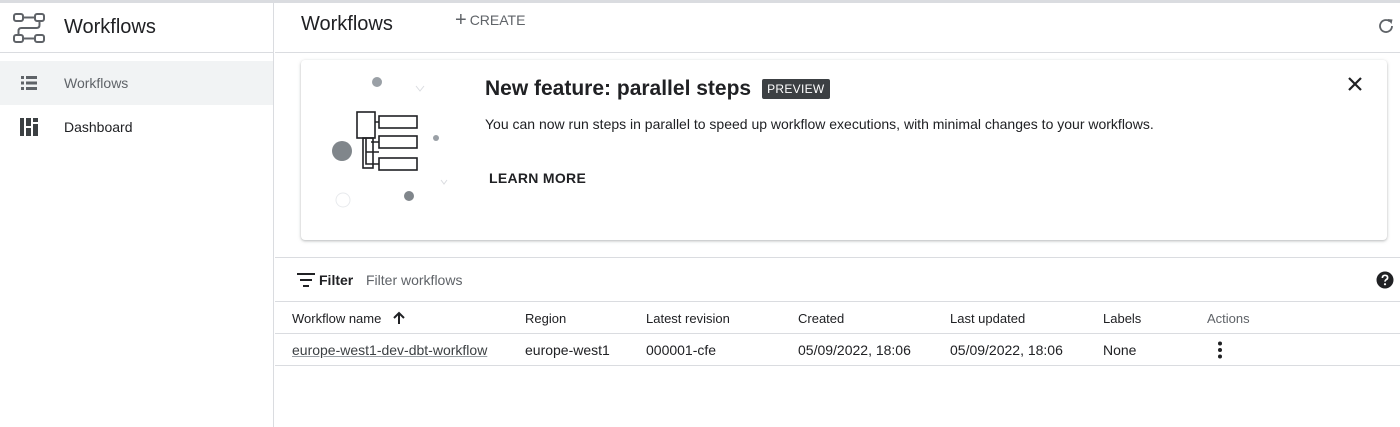 This screenshot has width=1400, height=427. I want to click on plus-icon: +, so click(461, 20).